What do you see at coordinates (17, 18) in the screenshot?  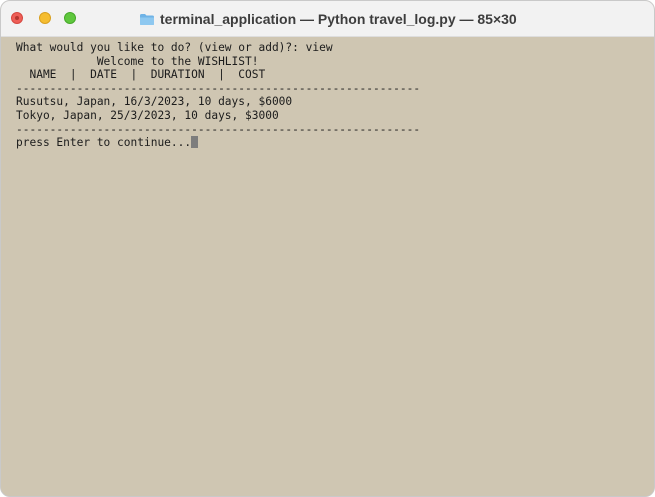 I see `close-icon` at bounding box center [17, 18].